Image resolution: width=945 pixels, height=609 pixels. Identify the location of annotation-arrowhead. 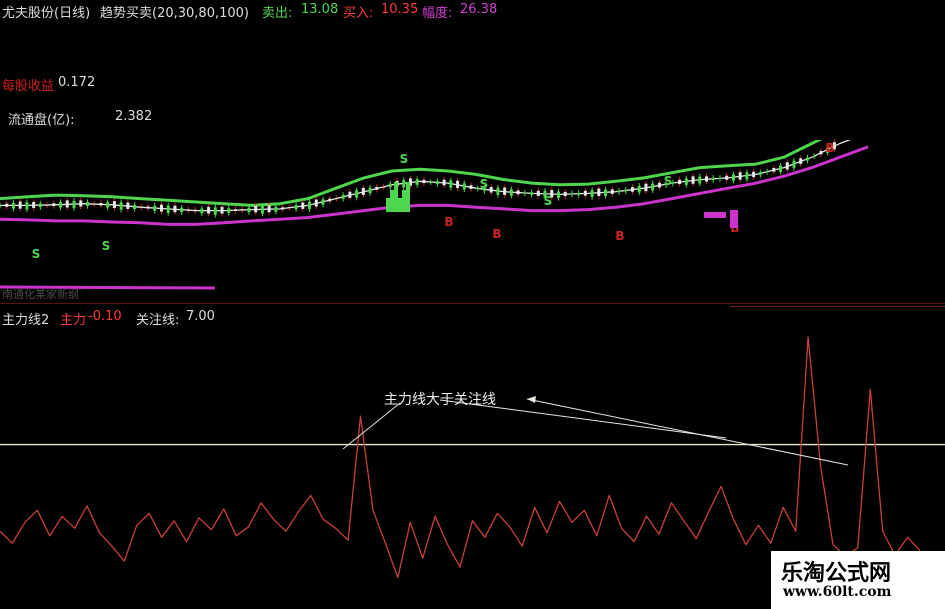
(531, 399).